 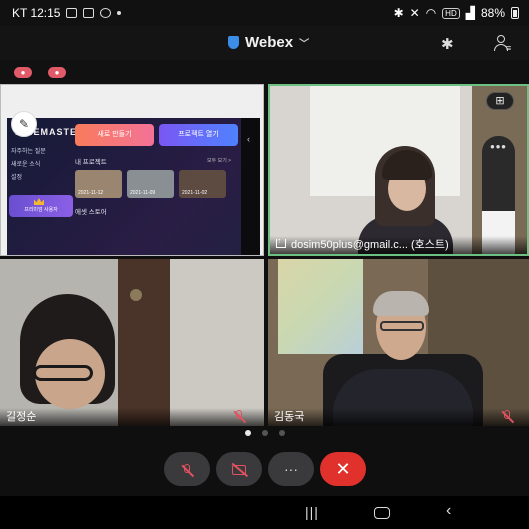 I want to click on phone-nav-bar: ‹, so click(x=250, y=186).